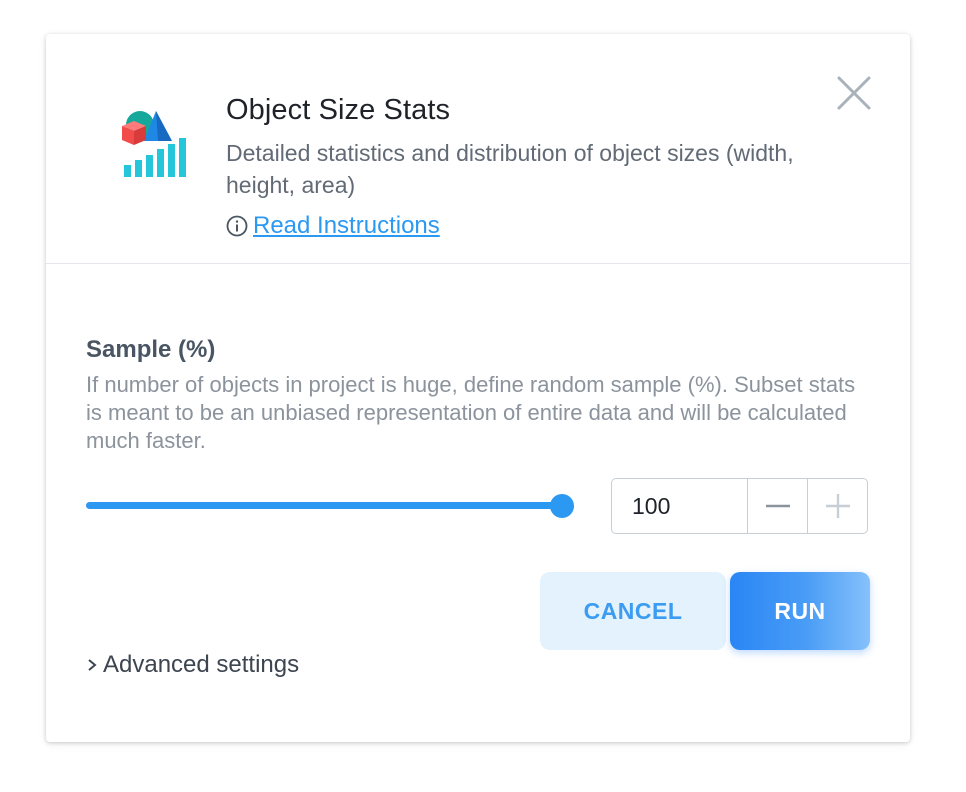 The height and width of the screenshot is (792, 966). I want to click on advanced-settings-label: Advanced settings, so click(201, 664).